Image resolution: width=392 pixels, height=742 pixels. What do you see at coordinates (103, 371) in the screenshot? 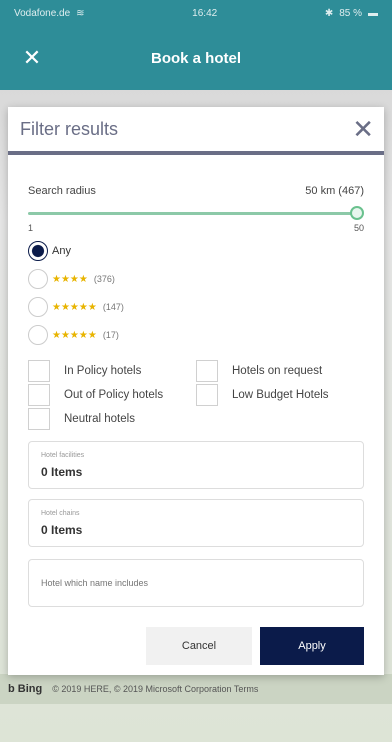
I see `checkbox-label: In Policy hotels` at bounding box center [103, 371].